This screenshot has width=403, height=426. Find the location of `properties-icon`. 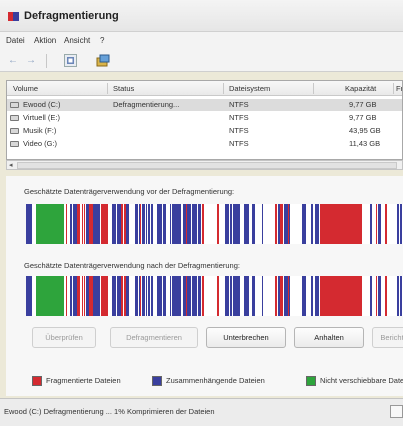

properties-icon is located at coordinates (70, 60).